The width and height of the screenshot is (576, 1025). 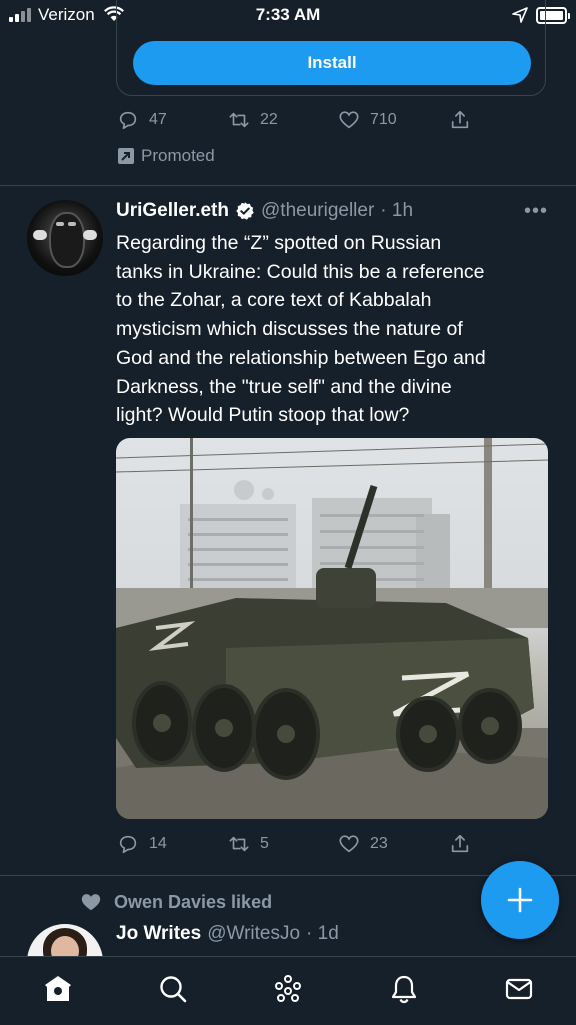 What do you see at coordinates (367, 120) in the screenshot?
I see `like-button: 710` at bounding box center [367, 120].